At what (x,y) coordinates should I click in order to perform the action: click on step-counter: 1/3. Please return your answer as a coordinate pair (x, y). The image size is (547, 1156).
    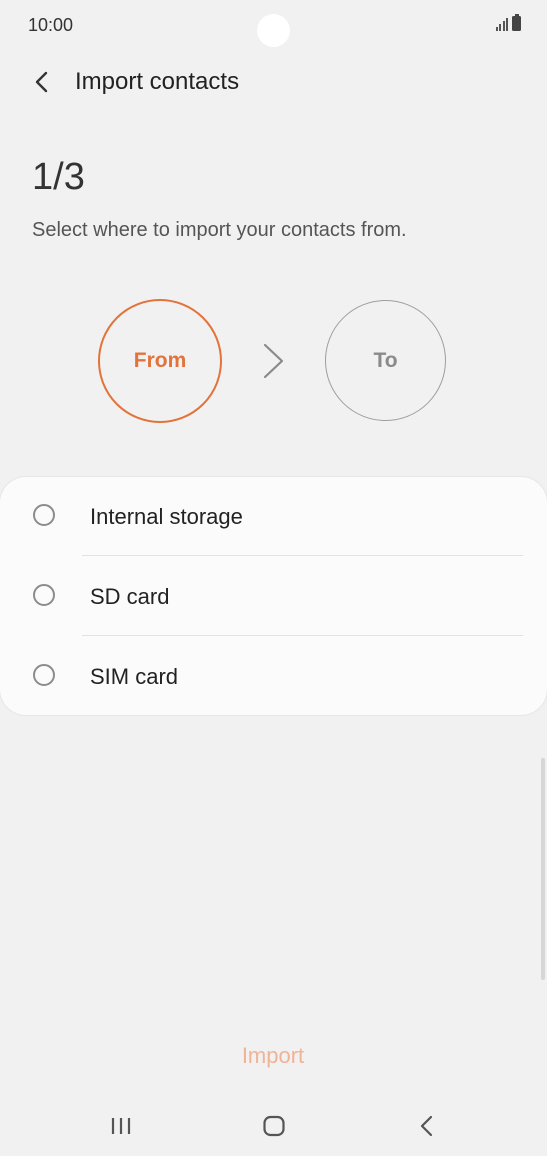
    Looking at the image, I should click on (58, 177).